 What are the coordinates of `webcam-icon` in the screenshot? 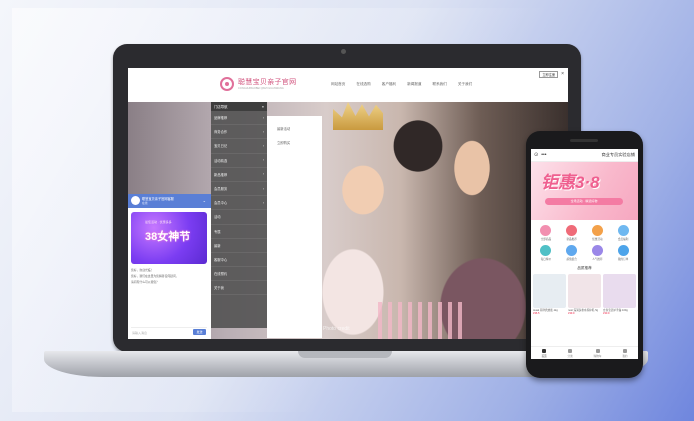 It's located at (343, 51).